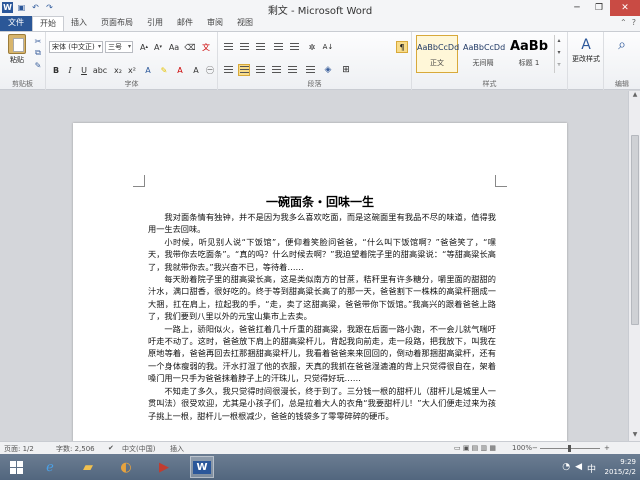 This screenshot has width=640, height=480. What do you see at coordinates (174, 47) in the screenshot?
I see `change-case-icon: Aa` at bounding box center [174, 47].